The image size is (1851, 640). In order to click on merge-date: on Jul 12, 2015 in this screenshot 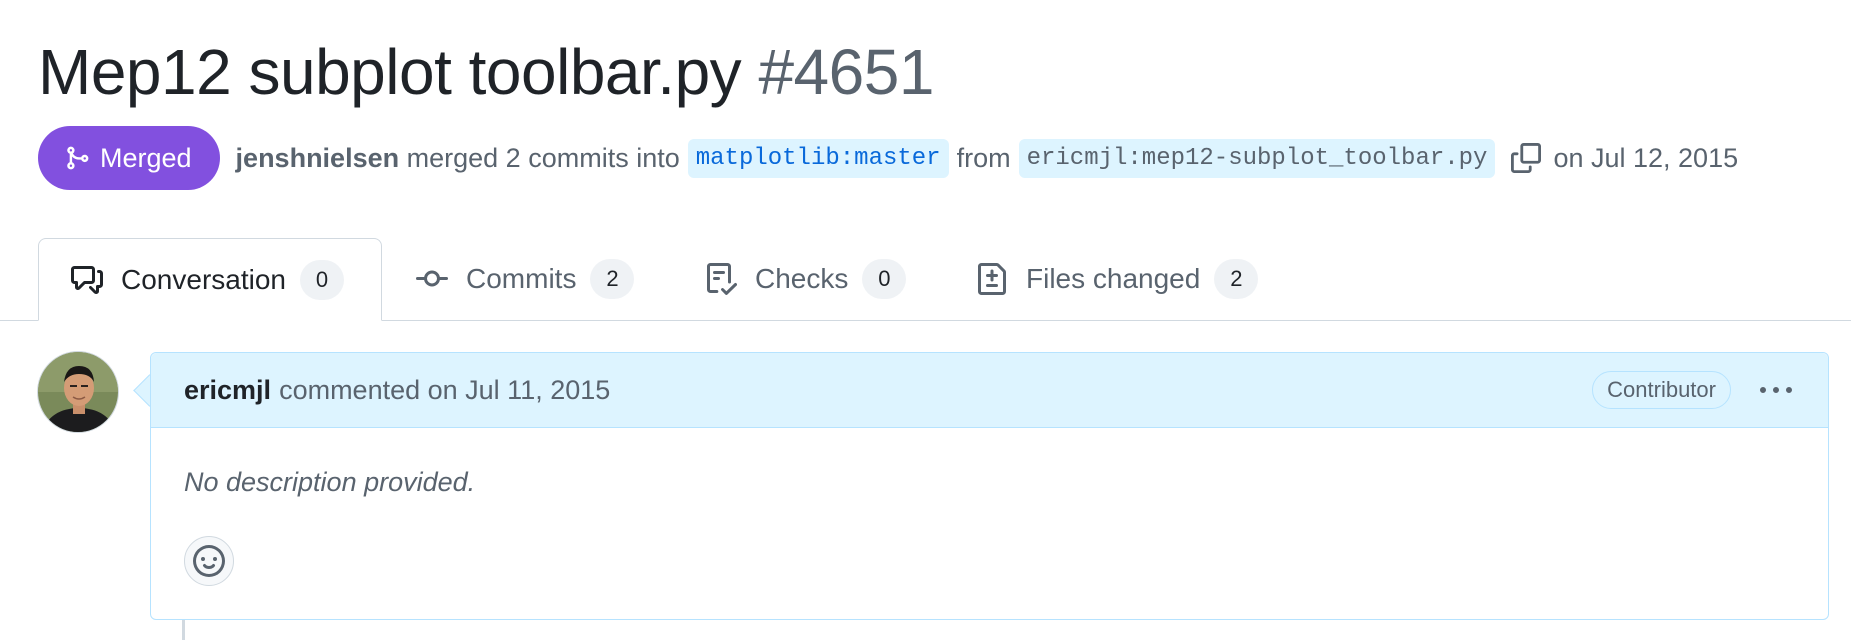, I will do `click(1646, 157)`.